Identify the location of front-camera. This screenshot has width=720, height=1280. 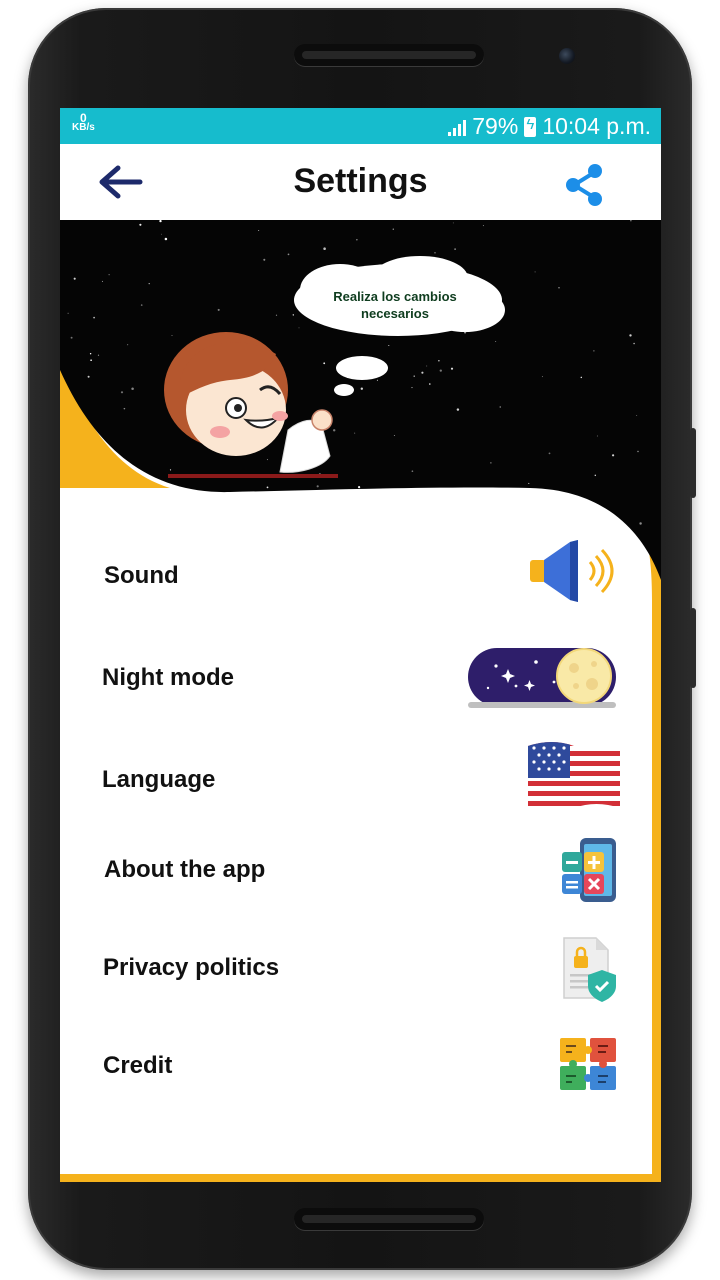
(567, 56).